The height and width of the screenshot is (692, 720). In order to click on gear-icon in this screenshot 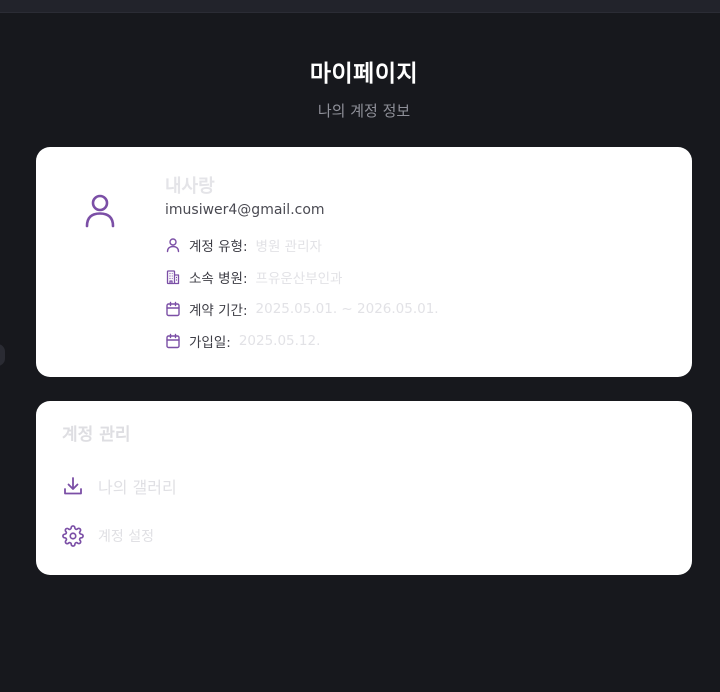, I will do `click(73, 536)`.